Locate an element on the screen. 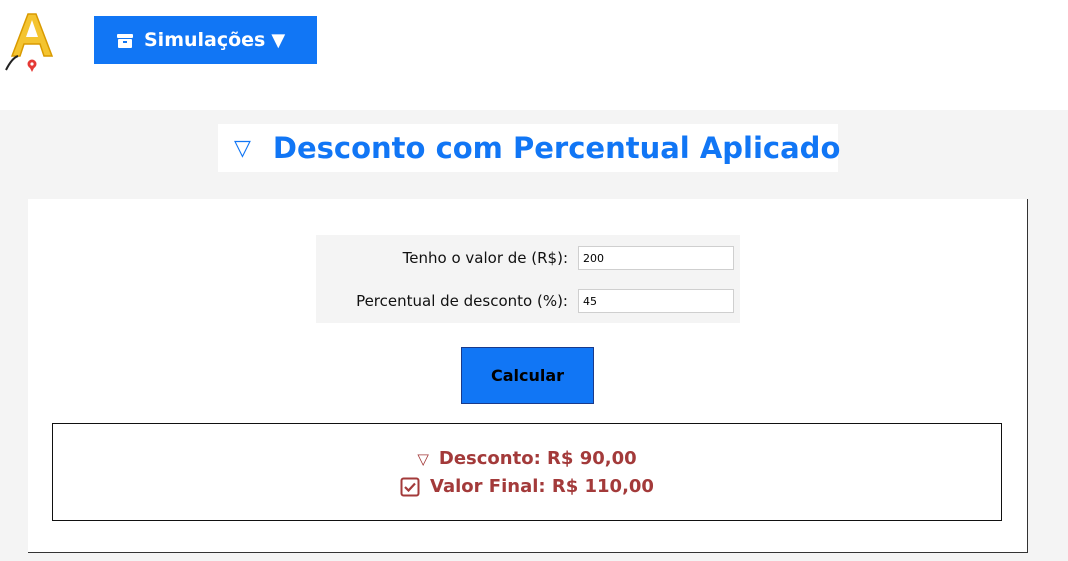 The width and height of the screenshot is (1068, 561). page-title-bar: ▽ Desconto com Percentual Aplicado is located at coordinates (529, 148).